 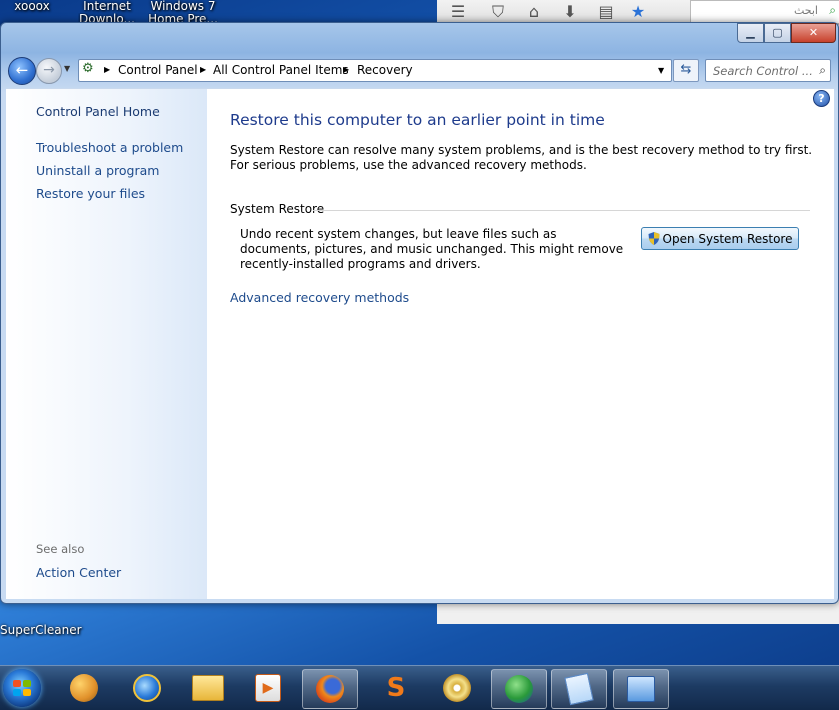 I want to click on internet-explorer-icon, so click(x=147, y=688).